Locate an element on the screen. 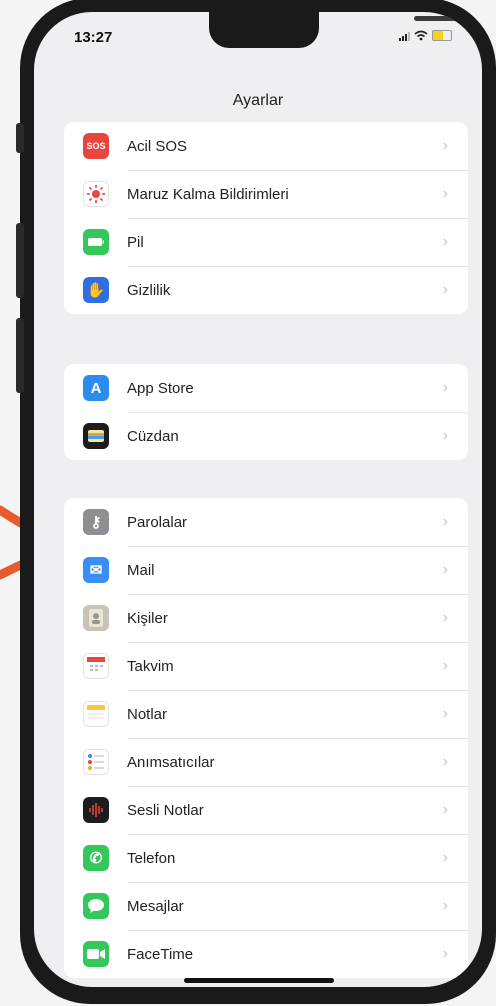  row-label: FaceTime is located at coordinates (160, 954).